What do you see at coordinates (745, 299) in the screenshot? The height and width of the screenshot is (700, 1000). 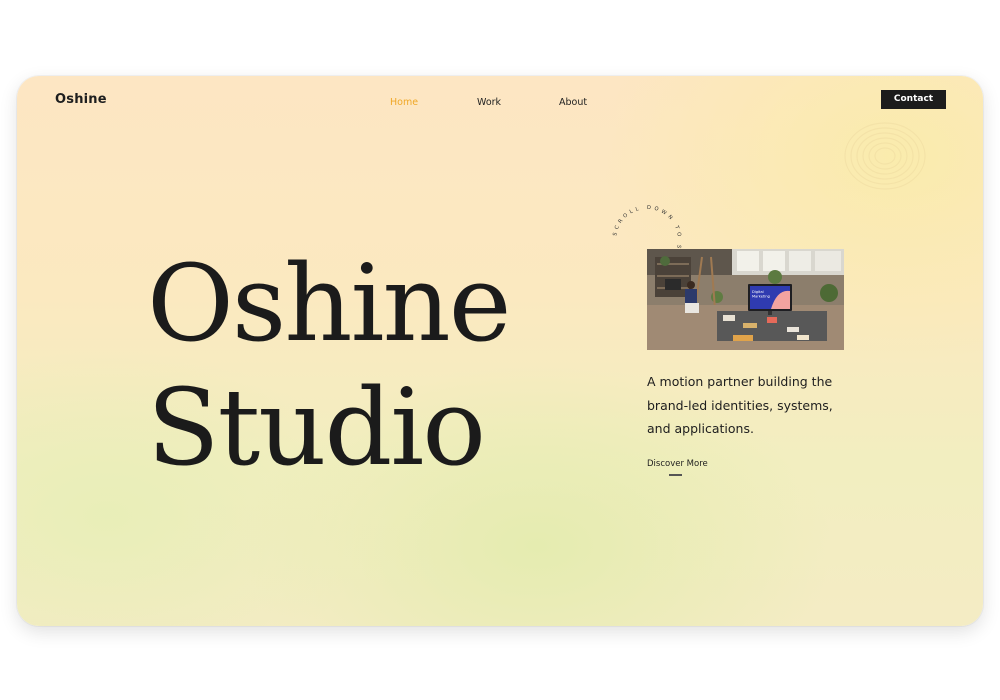 I see `studio-office-image: Digital Marketing` at bounding box center [745, 299].